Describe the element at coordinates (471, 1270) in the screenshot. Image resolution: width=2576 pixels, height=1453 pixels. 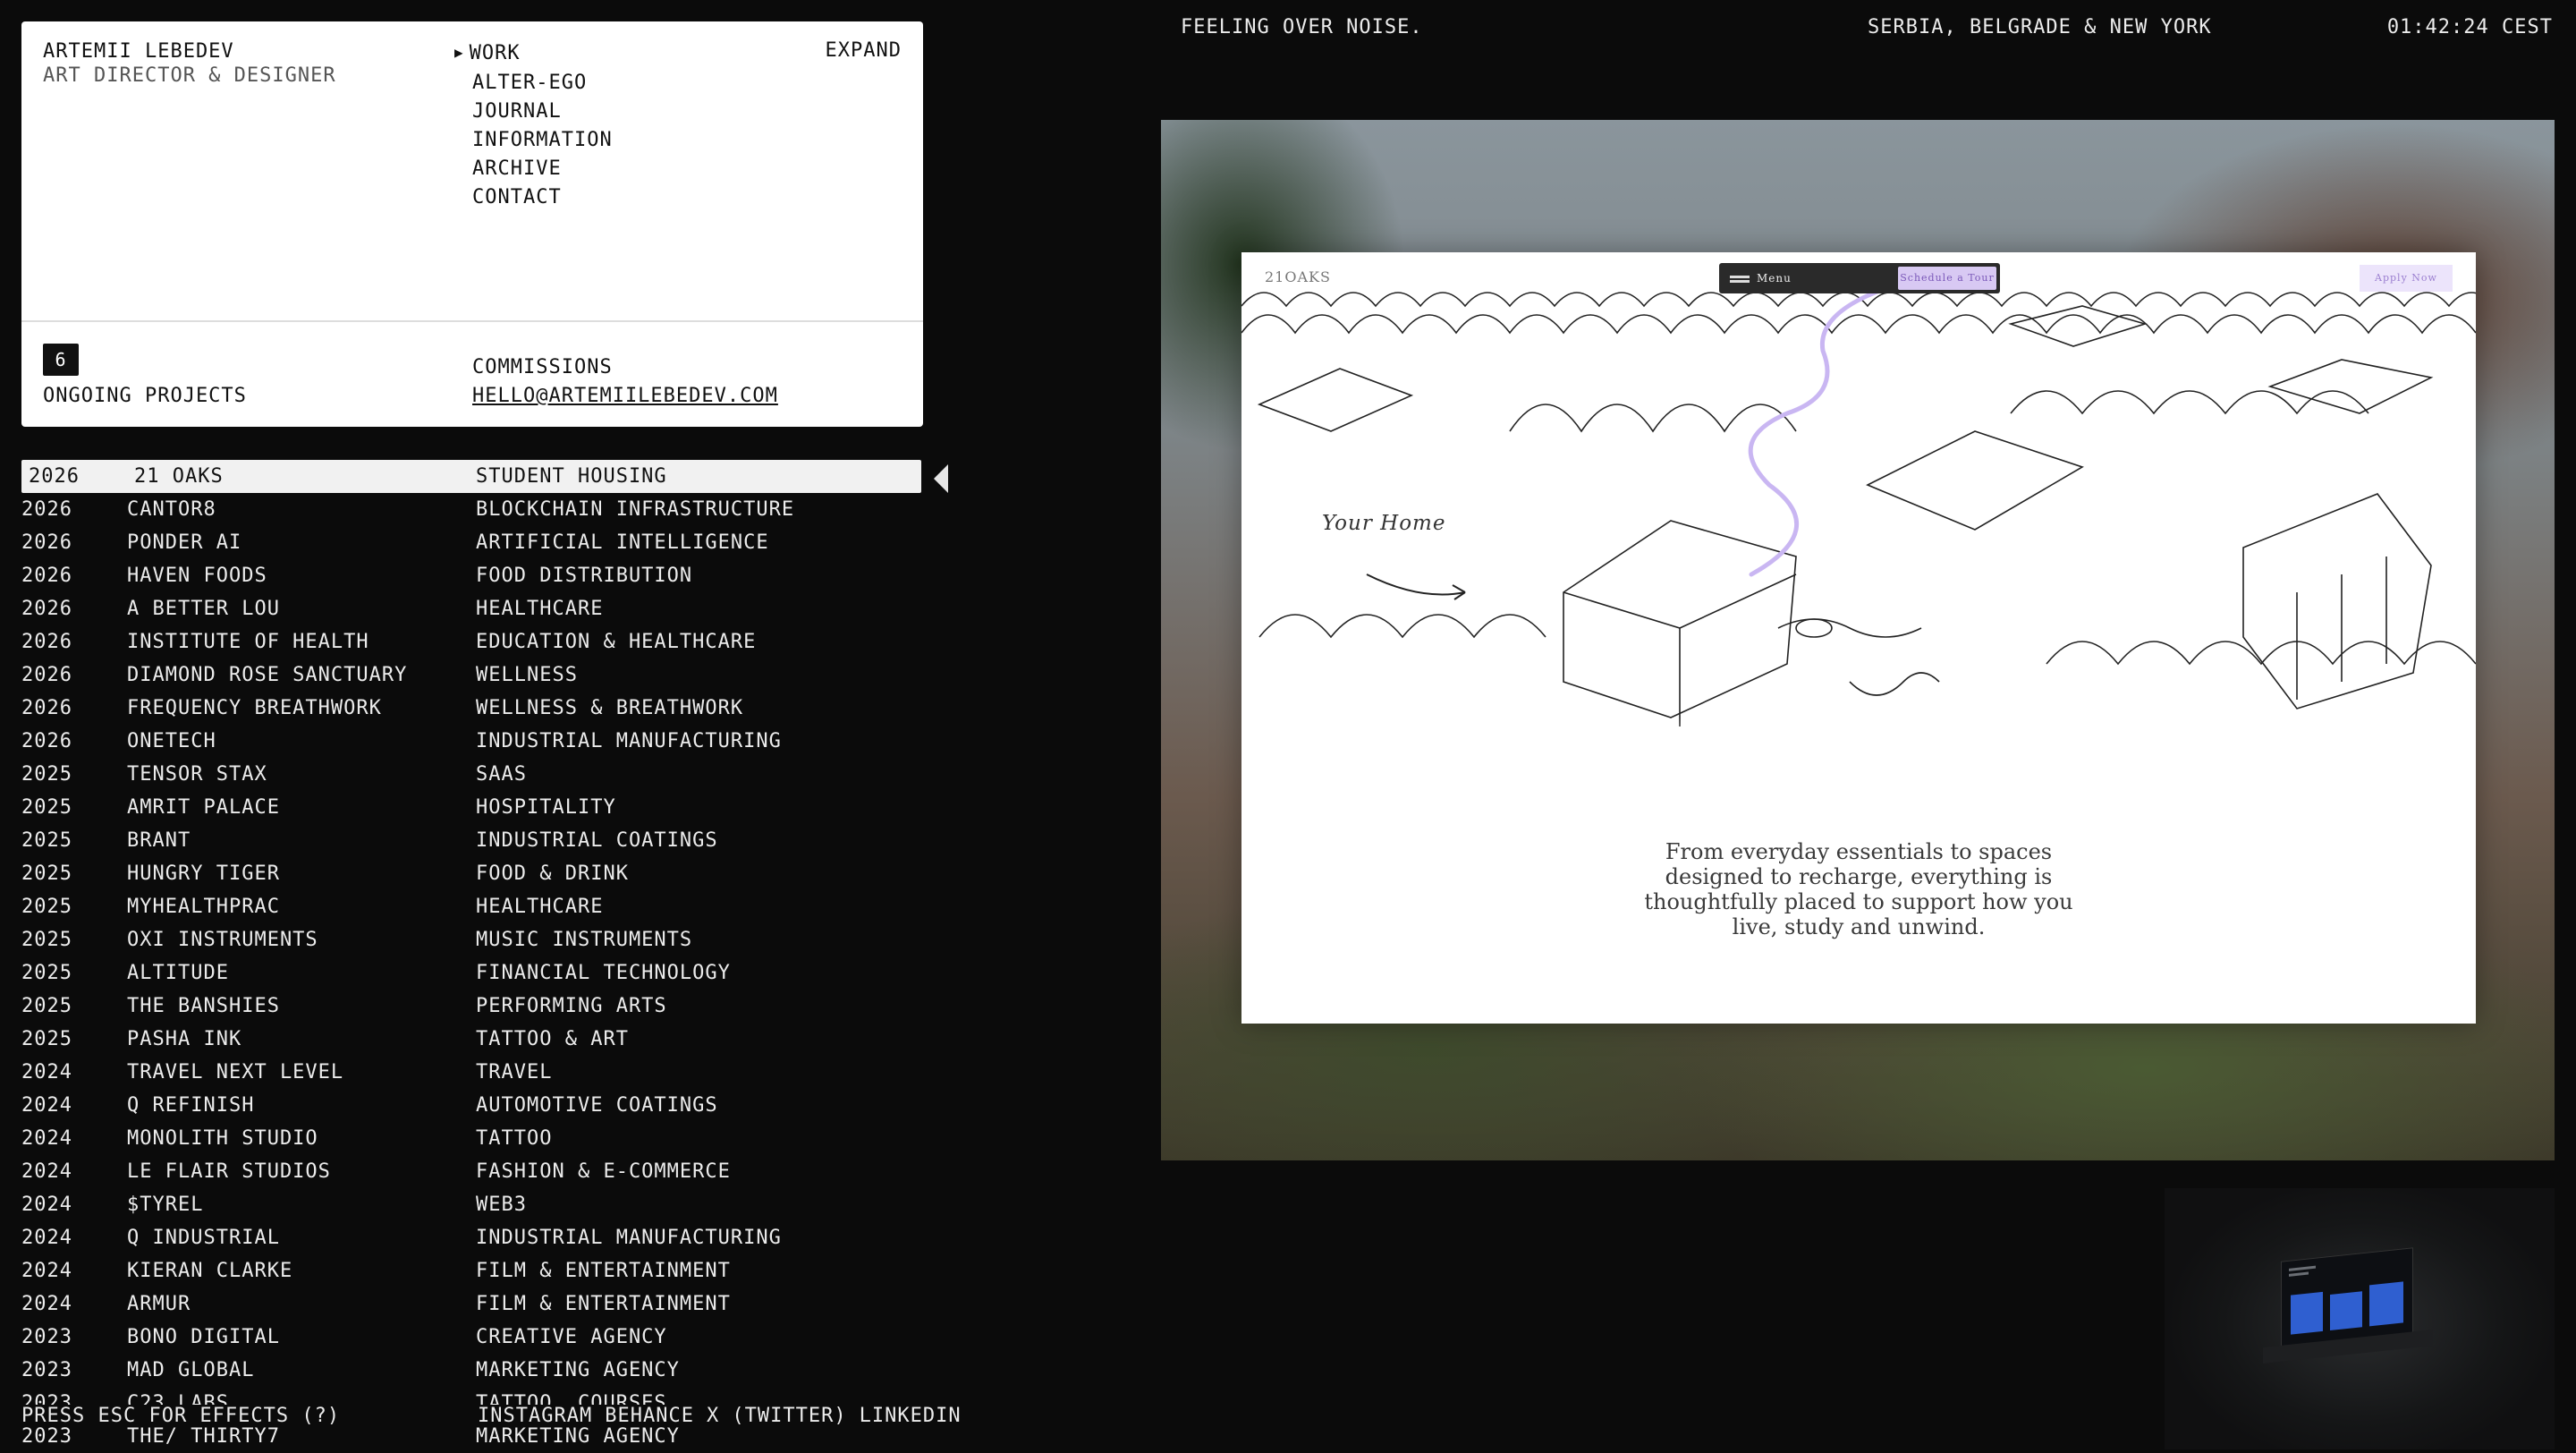
I see `project-row: 2024 KIERAN CLARKE FILM & ENTERTAINMENT` at that location.